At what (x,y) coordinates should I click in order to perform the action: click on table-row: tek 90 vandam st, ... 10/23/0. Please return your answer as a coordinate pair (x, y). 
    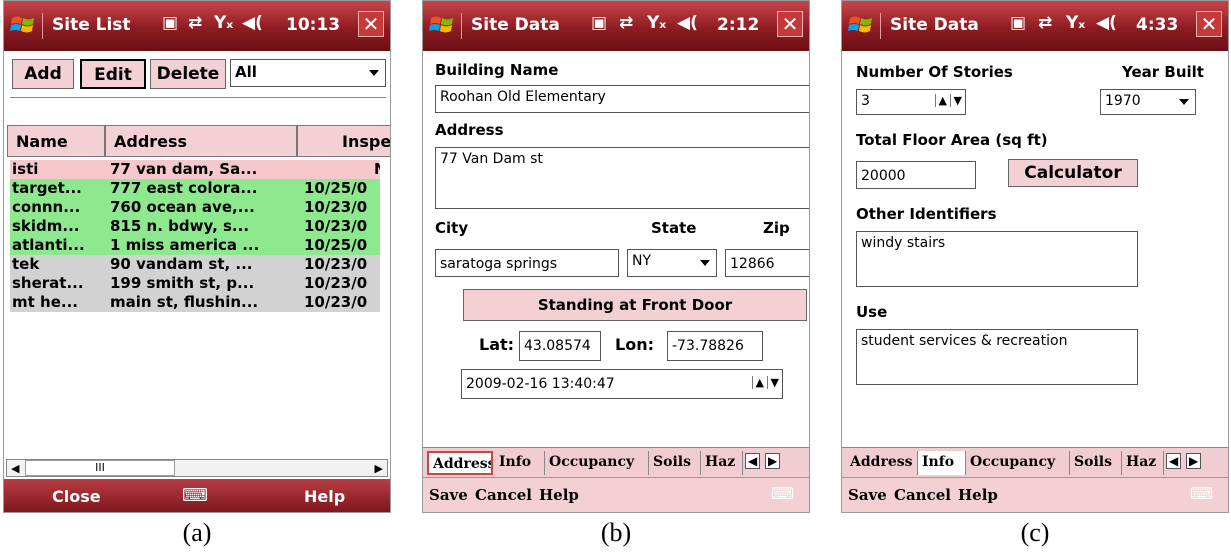
    Looking at the image, I should click on (195, 264).